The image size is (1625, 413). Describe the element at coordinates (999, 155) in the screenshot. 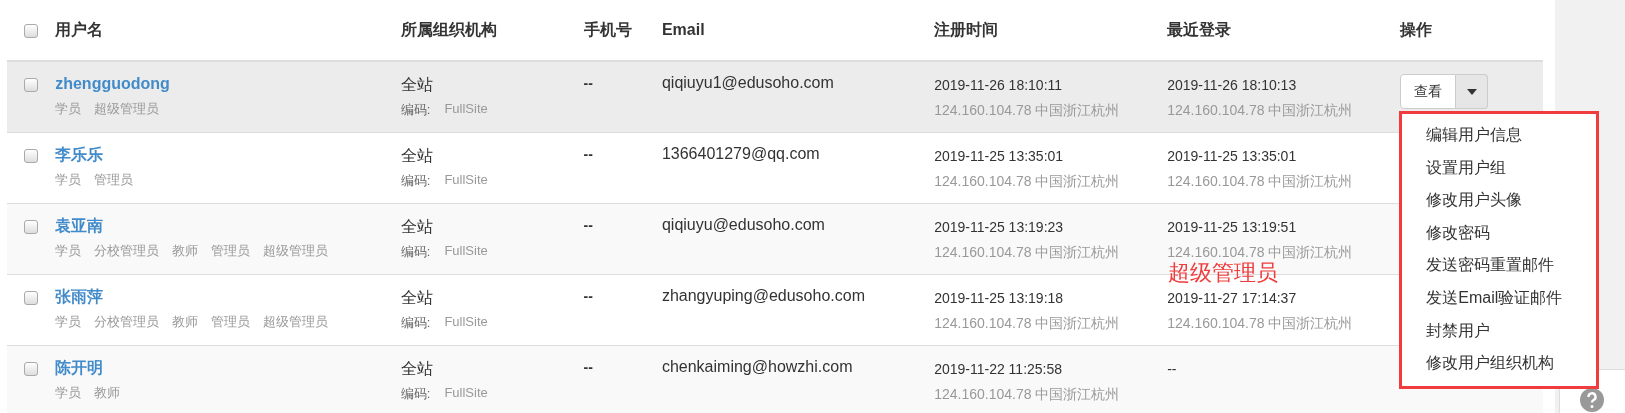

I see `register-time: 2019-11-25 13:35:01` at that location.